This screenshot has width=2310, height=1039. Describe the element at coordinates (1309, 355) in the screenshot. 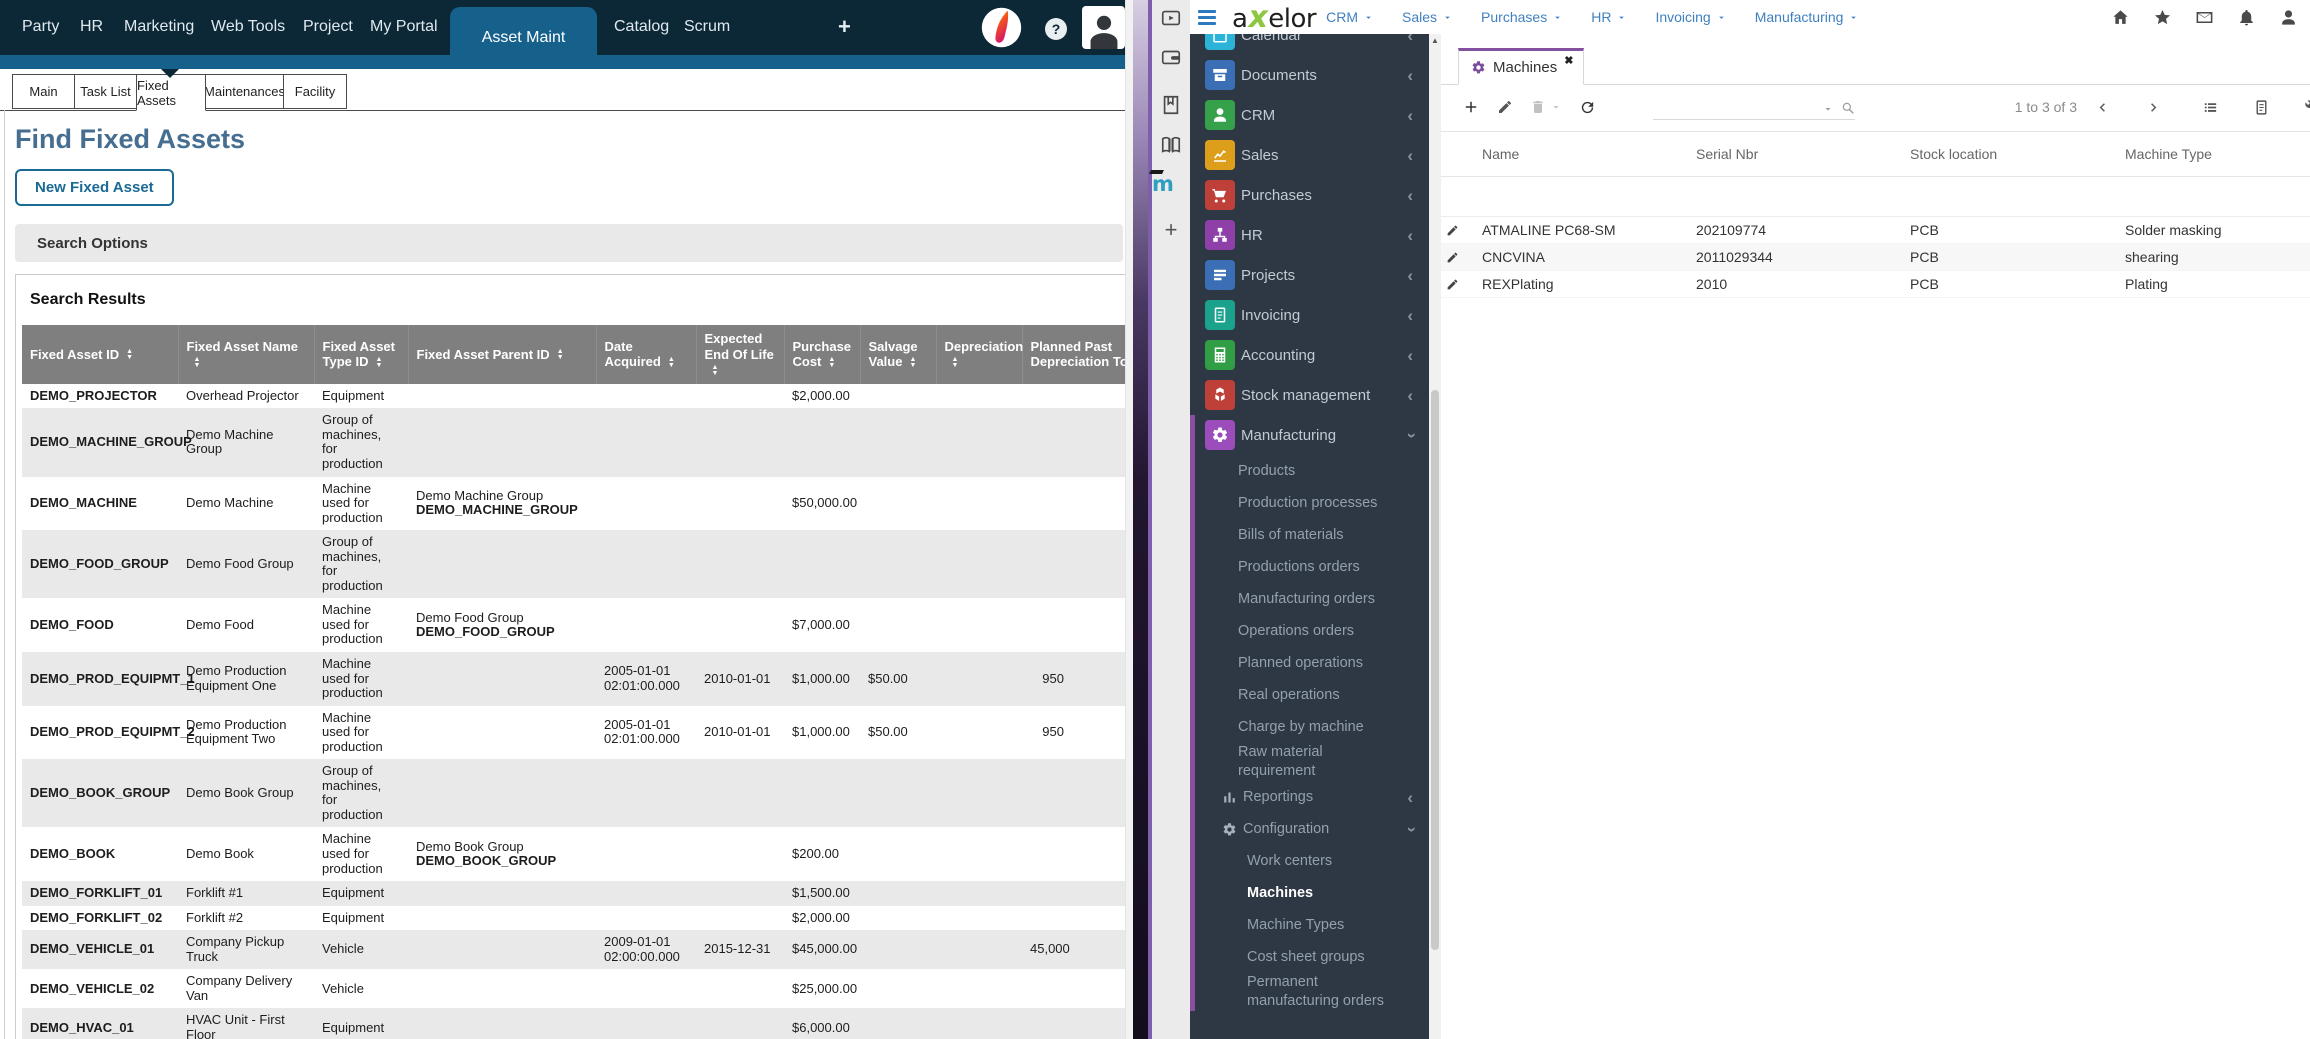

I see `sidebar-item-accounting: Accounting ‹` at that location.